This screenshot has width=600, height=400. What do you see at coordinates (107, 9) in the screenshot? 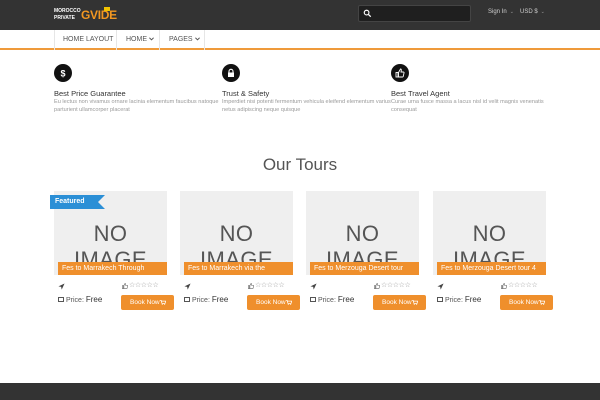
I see `logo-flag` at bounding box center [107, 9].